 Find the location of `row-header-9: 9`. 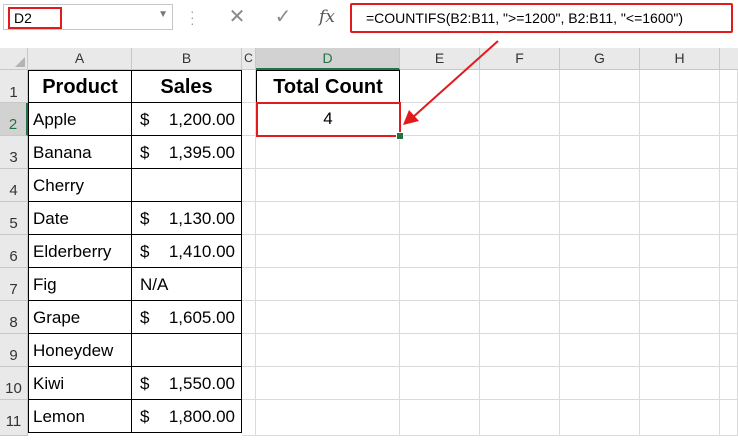

row-header-9: 9 is located at coordinates (14, 350).